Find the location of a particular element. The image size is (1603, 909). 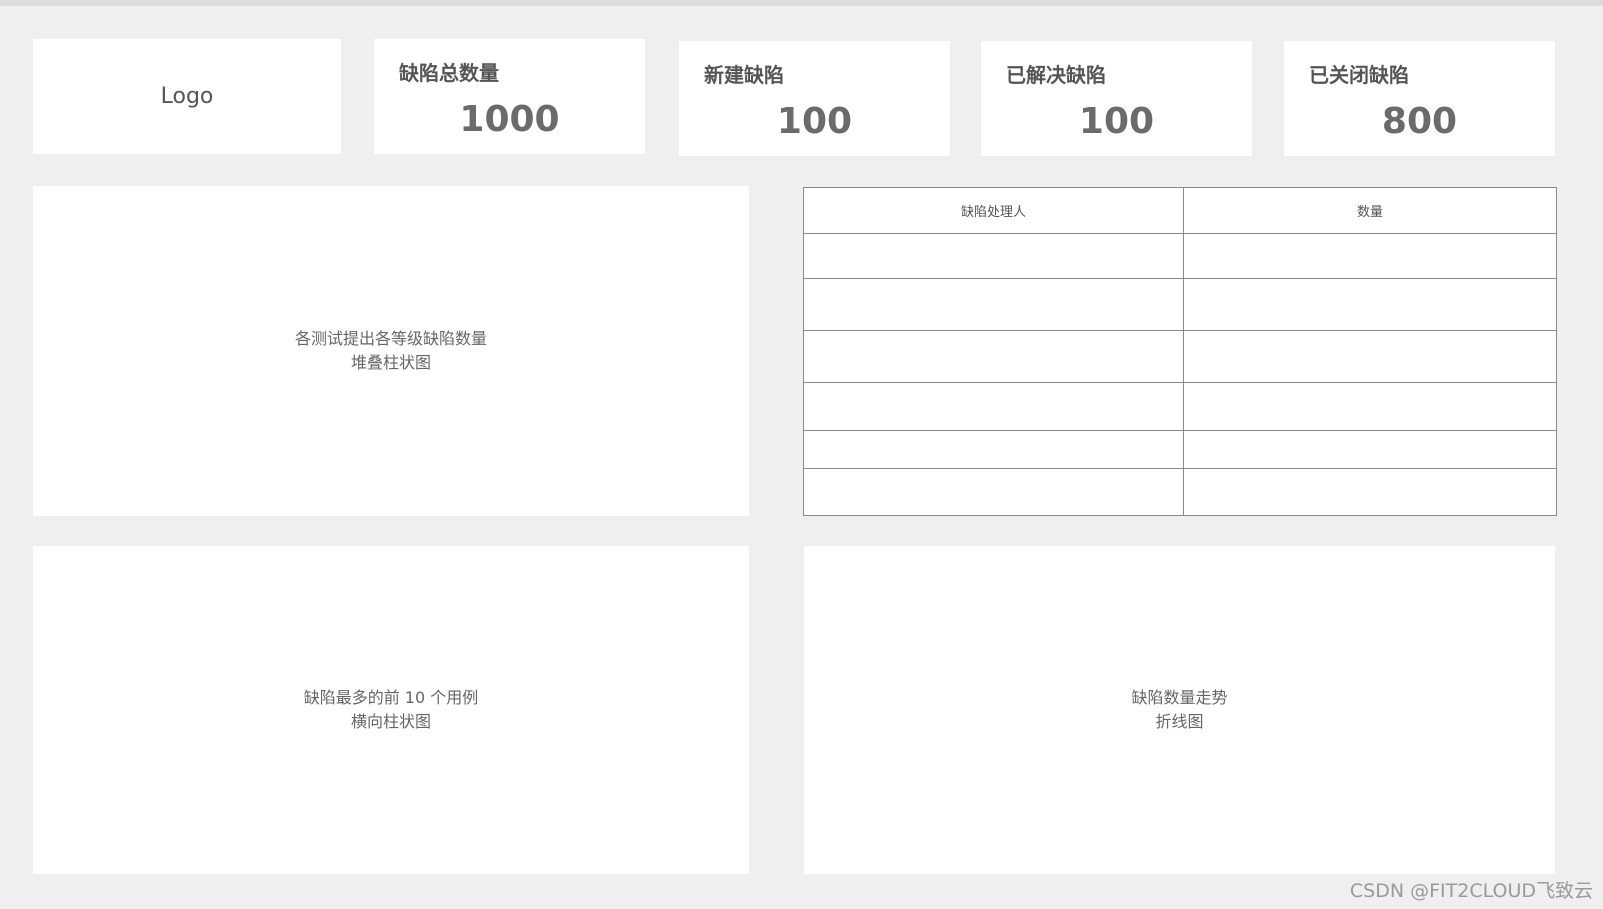

column-header-handler: 缺陷处理人 is located at coordinates (993, 210).